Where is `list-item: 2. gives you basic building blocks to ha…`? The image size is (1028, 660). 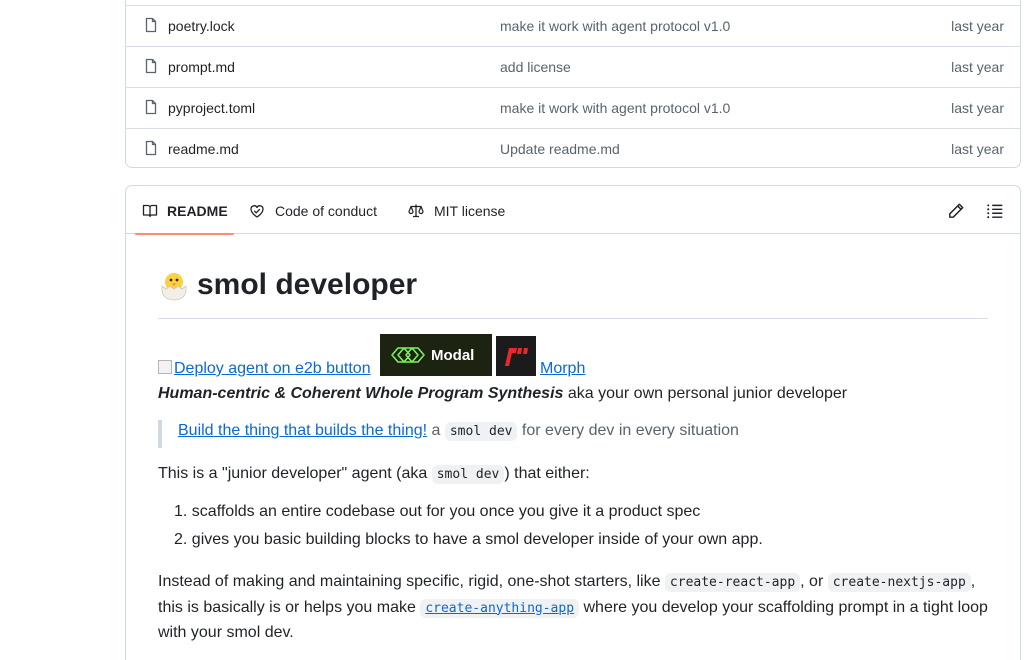 list-item: 2. gives you basic building blocks to ha… is located at coordinates (468, 539).